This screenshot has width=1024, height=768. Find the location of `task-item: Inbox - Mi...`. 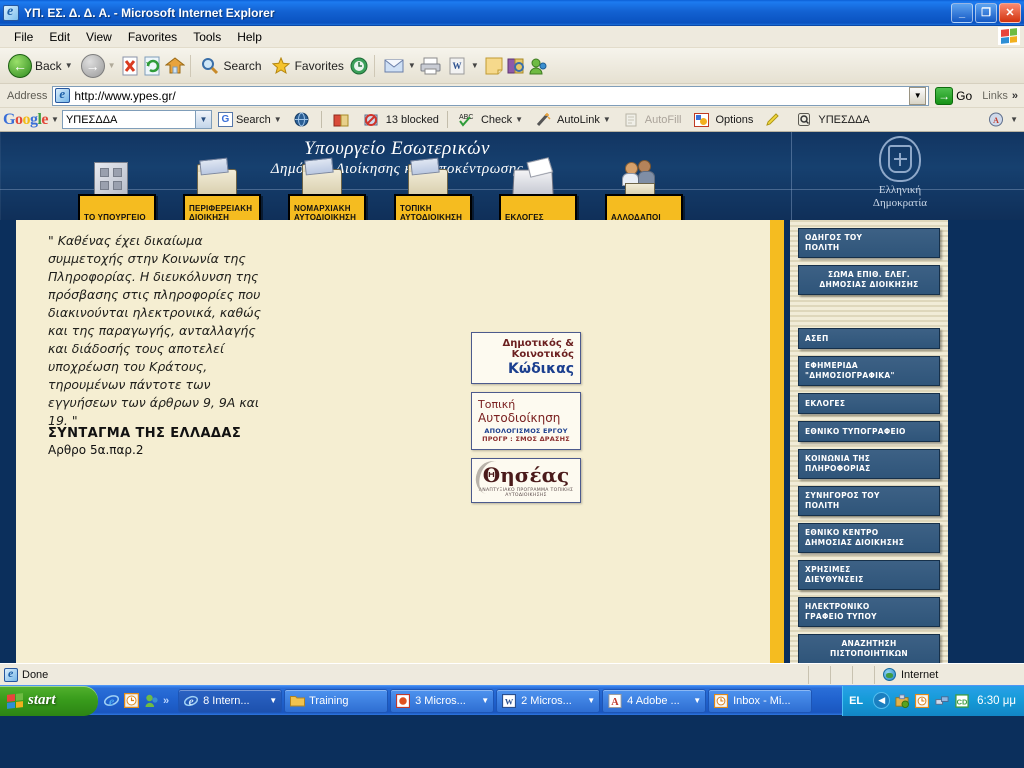

task-item: Inbox - Mi... is located at coordinates (760, 700).